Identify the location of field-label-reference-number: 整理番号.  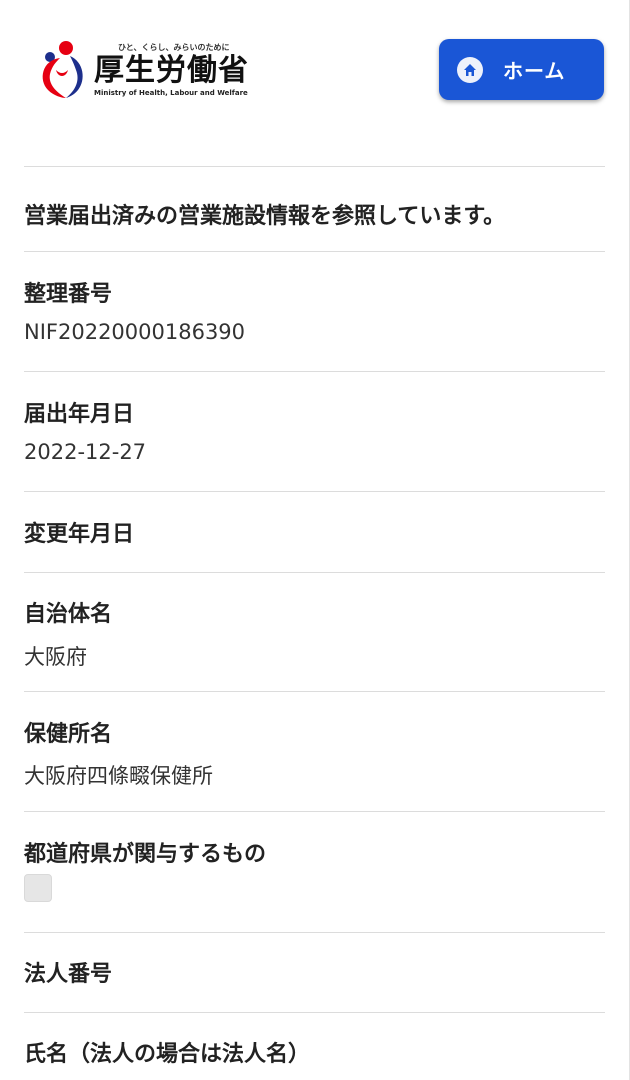
(68, 294).